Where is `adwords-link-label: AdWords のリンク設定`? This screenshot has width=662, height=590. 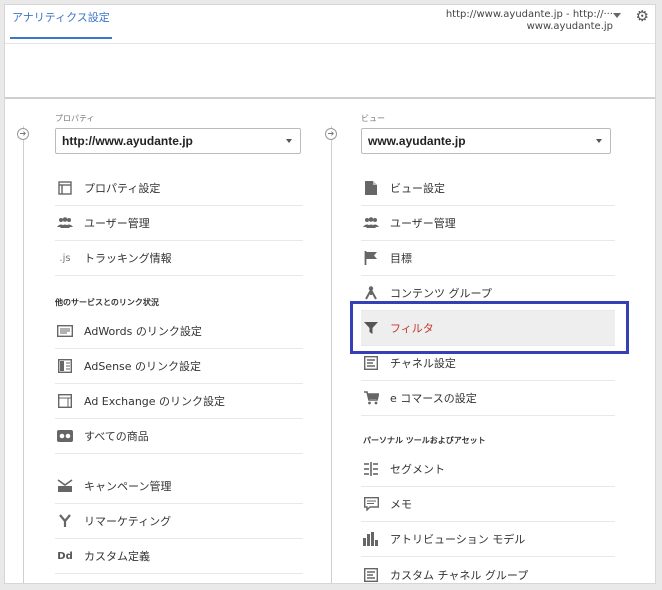
adwords-link-label: AdWords のリンク設定 is located at coordinates (143, 331).